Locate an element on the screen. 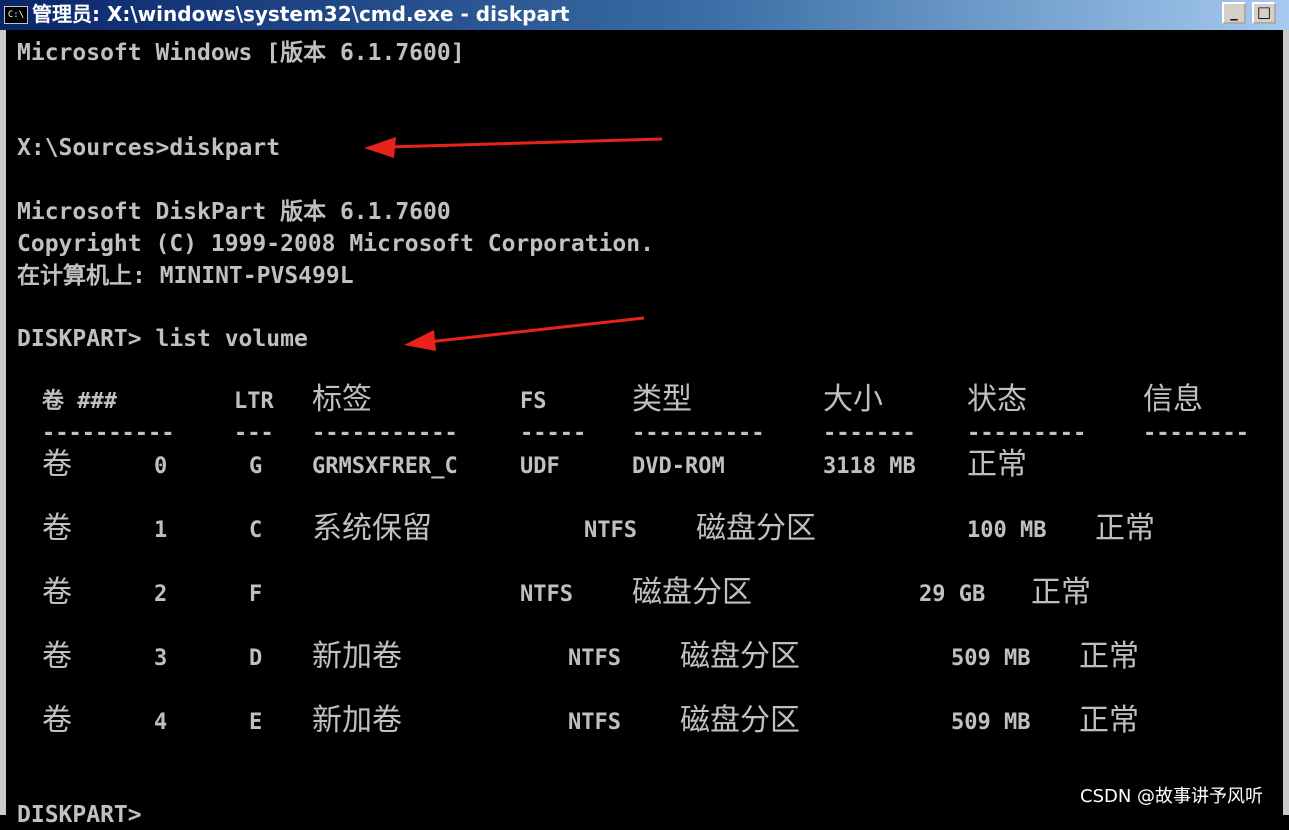 This screenshot has width=1289, height=830. arrow-to-list-volume-command is located at coordinates (524, 333).